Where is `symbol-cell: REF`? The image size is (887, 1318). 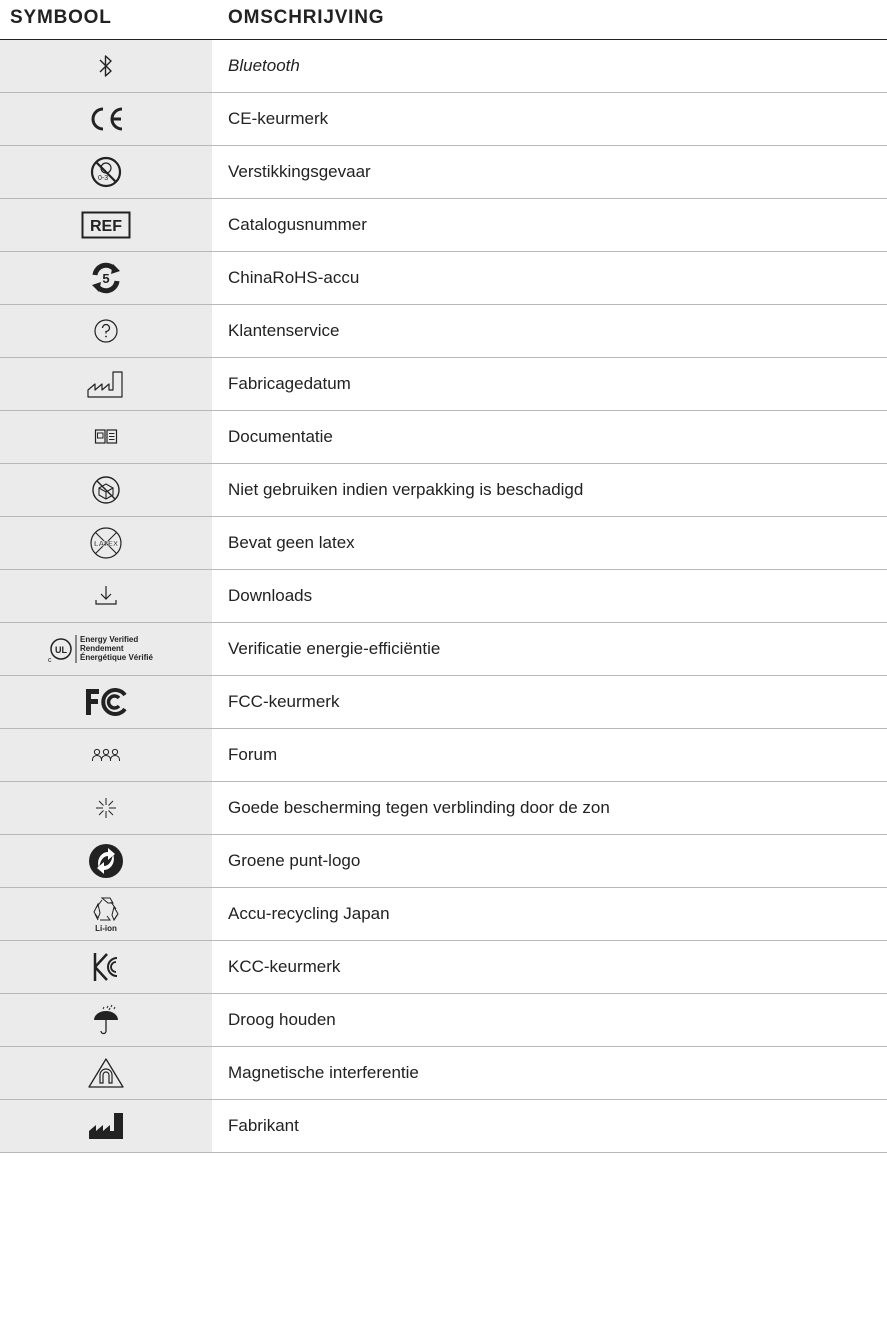 symbol-cell: REF is located at coordinates (106, 225).